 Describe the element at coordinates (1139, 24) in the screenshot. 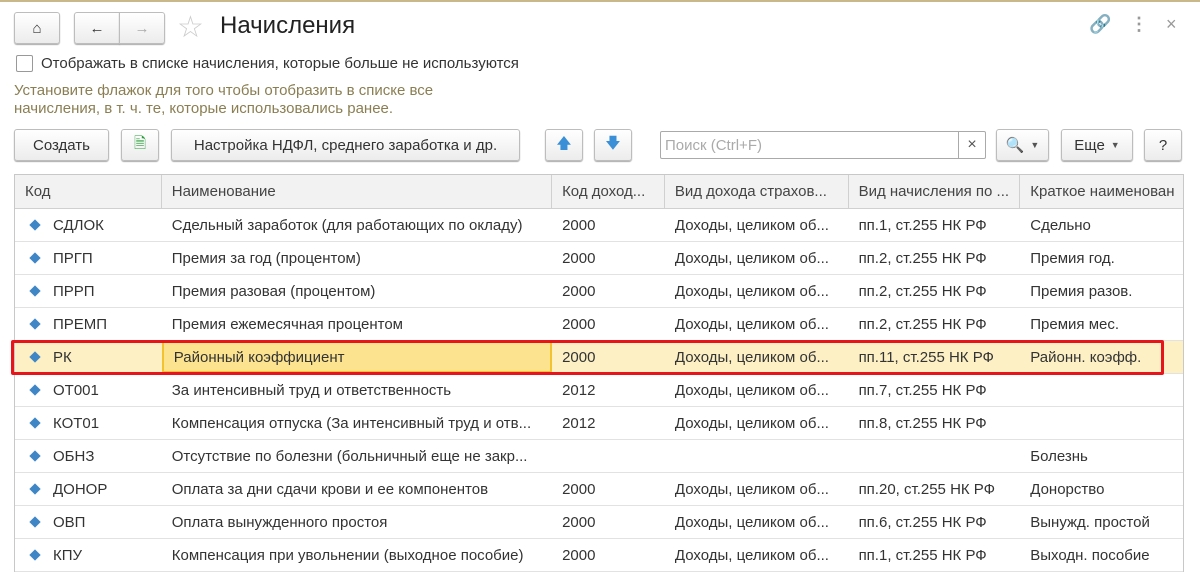

I see `more-vert-icon: ⋮` at that location.